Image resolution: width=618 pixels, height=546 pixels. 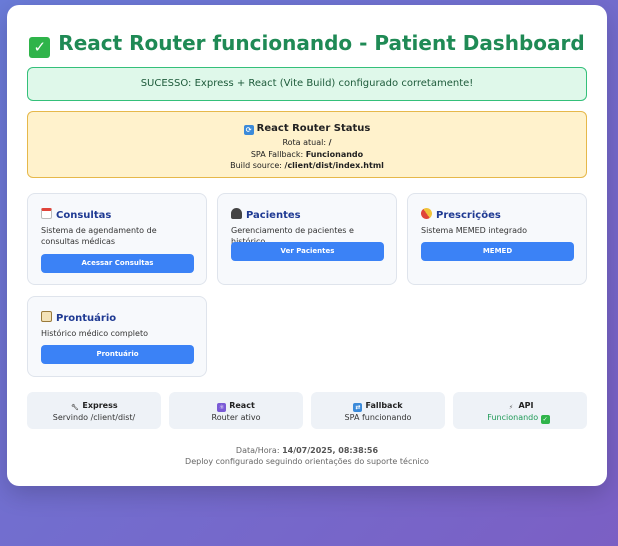 What do you see at coordinates (117, 263) in the screenshot?
I see `access-consultas-button: Acessar Consultas` at bounding box center [117, 263].